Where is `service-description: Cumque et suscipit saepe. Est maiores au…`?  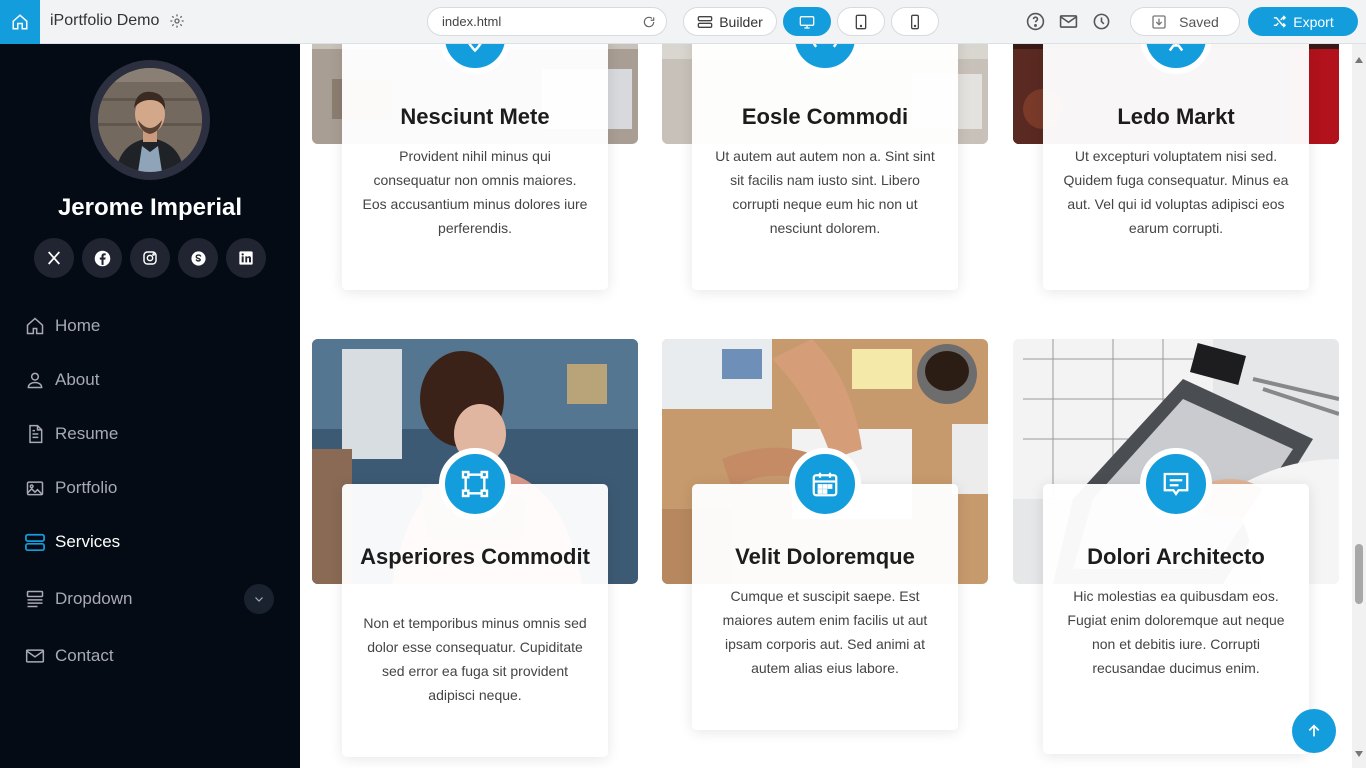 service-description: Cumque et suscipit saepe. Est maiores au… is located at coordinates (825, 632).